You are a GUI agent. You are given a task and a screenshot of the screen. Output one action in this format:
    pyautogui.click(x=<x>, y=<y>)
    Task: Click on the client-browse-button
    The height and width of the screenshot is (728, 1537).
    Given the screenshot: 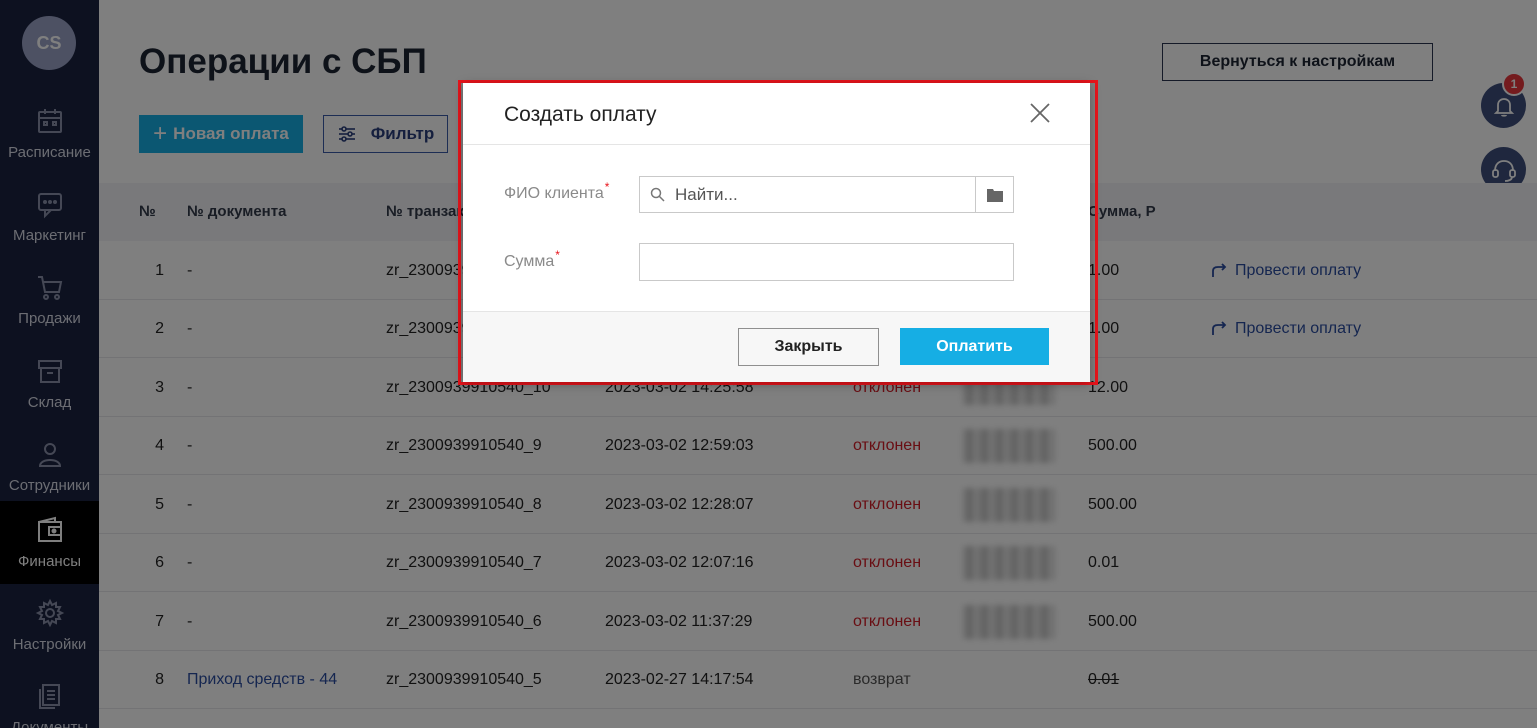 What is the action you would take?
    pyautogui.click(x=994, y=194)
    